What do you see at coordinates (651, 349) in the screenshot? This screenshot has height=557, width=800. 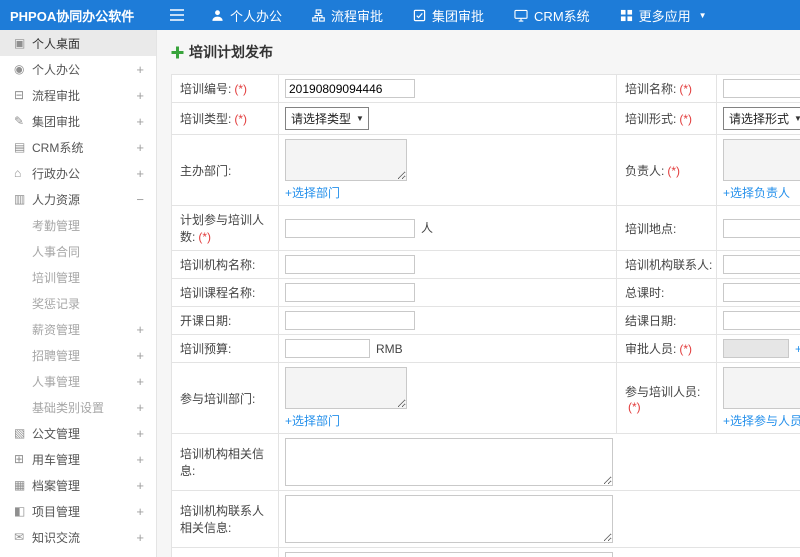 I see `field-label: 审批人员:` at bounding box center [651, 349].